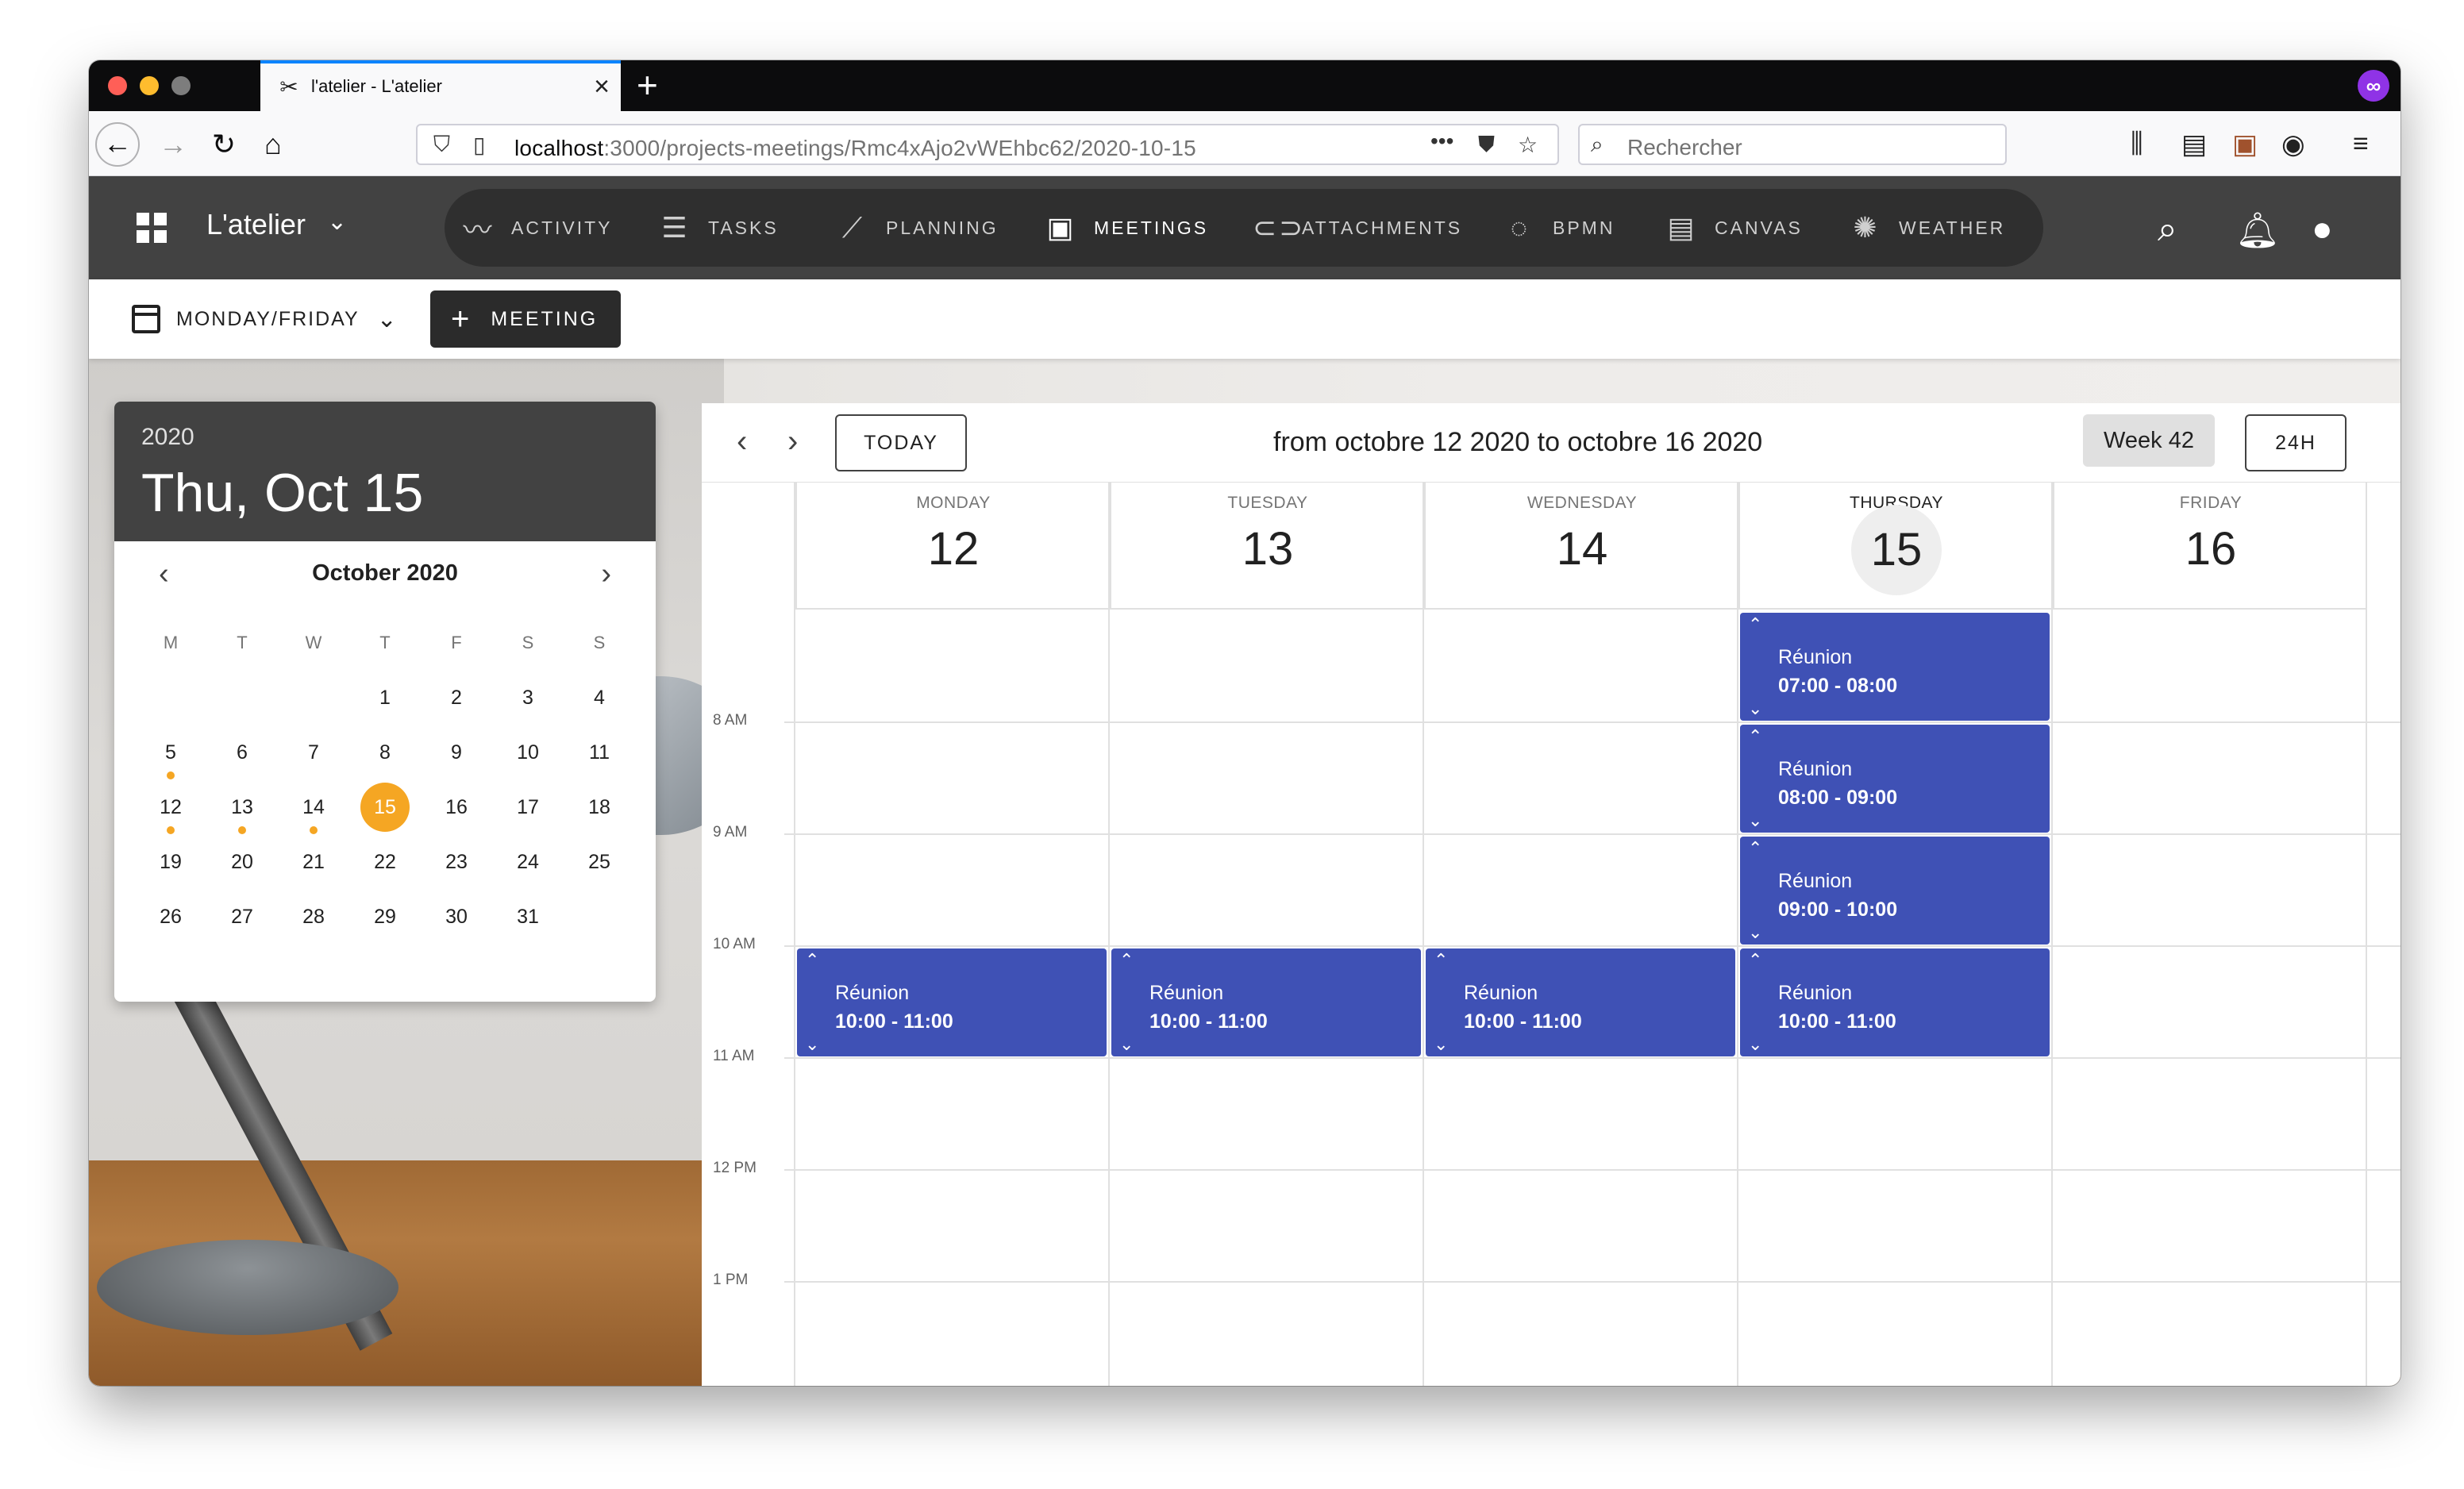  What do you see at coordinates (1441, 142) in the screenshot?
I see `more-actions-icon: •••` at bounding box center [1441, 142].